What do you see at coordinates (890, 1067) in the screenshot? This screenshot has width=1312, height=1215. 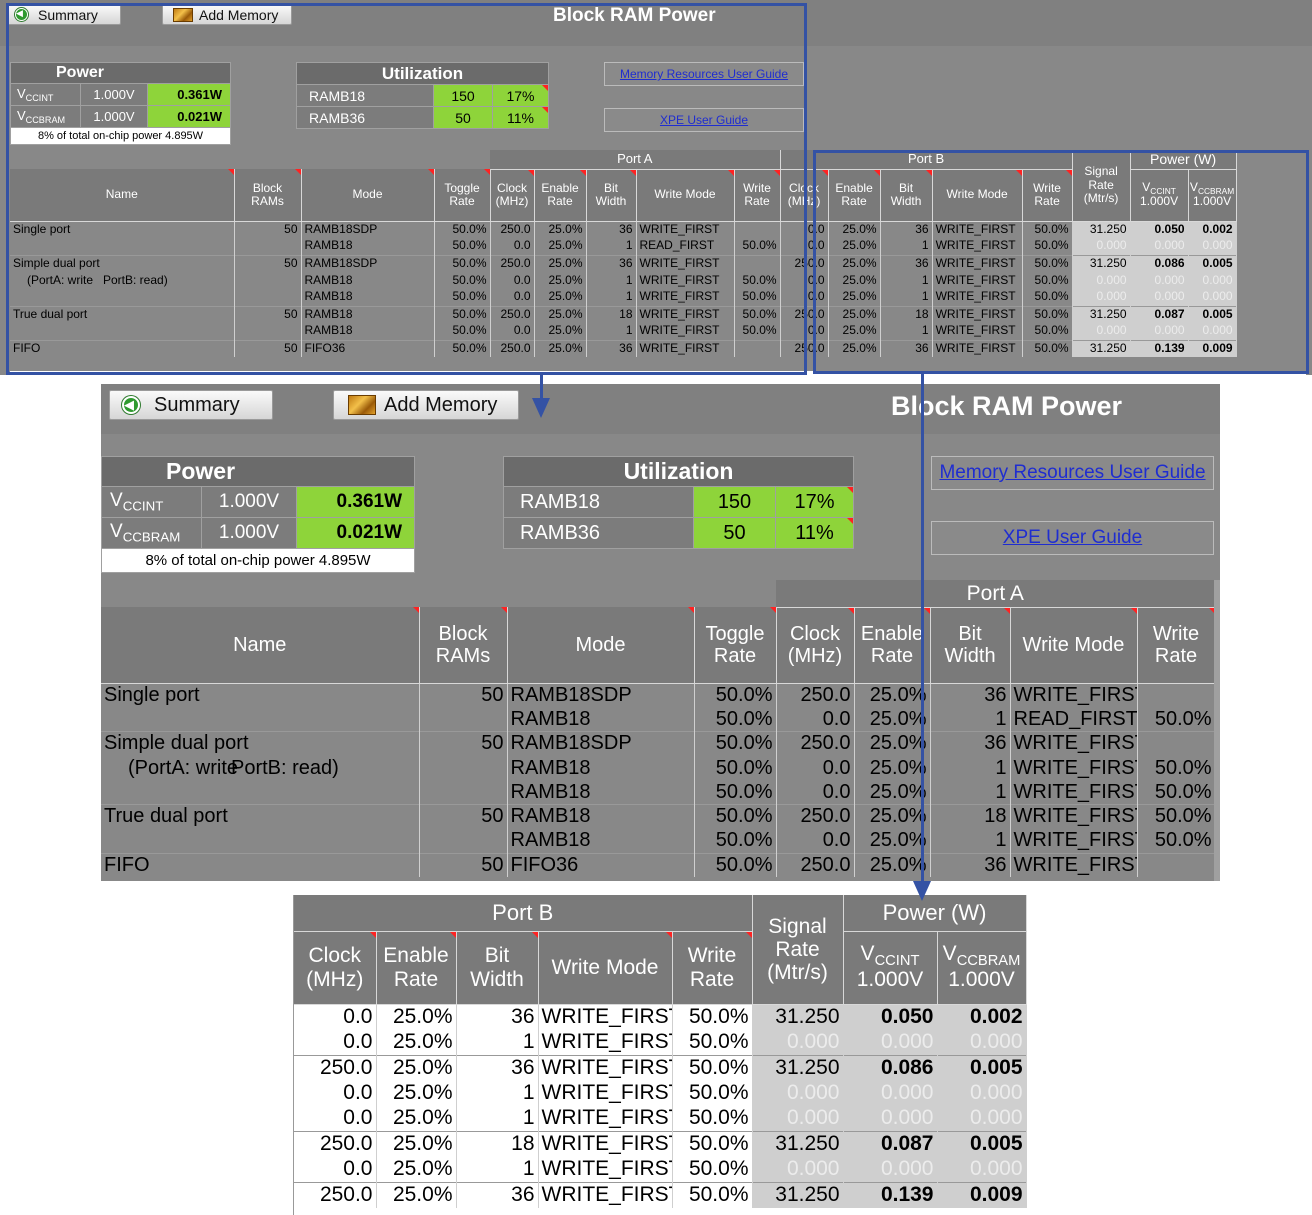 I see `cell-vccint: 0.086` at bounding box center [890, 1067].